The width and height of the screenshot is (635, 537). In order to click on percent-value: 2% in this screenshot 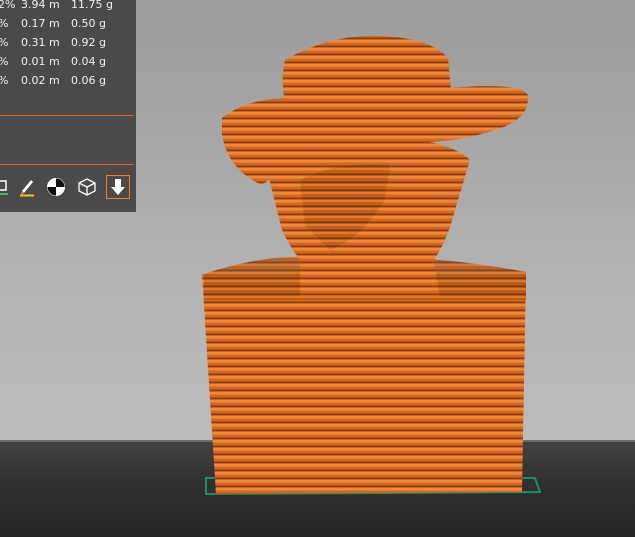, I will do `click(8, 5)`.